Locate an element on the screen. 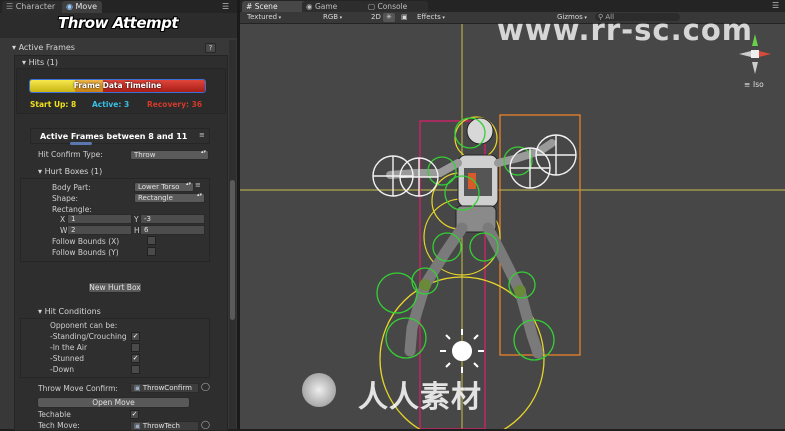  techable-label: Techable is located at coordinates (54, 414).